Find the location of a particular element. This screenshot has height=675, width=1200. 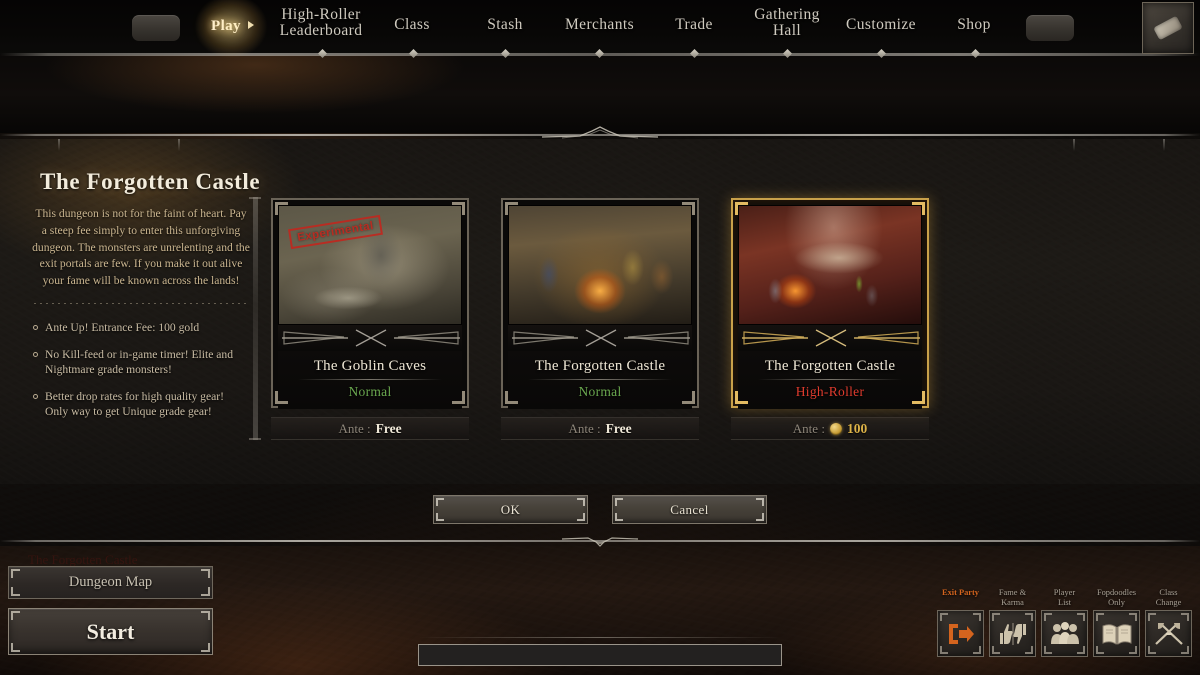

gold-coin-icon is located at coordinates (835, 428).